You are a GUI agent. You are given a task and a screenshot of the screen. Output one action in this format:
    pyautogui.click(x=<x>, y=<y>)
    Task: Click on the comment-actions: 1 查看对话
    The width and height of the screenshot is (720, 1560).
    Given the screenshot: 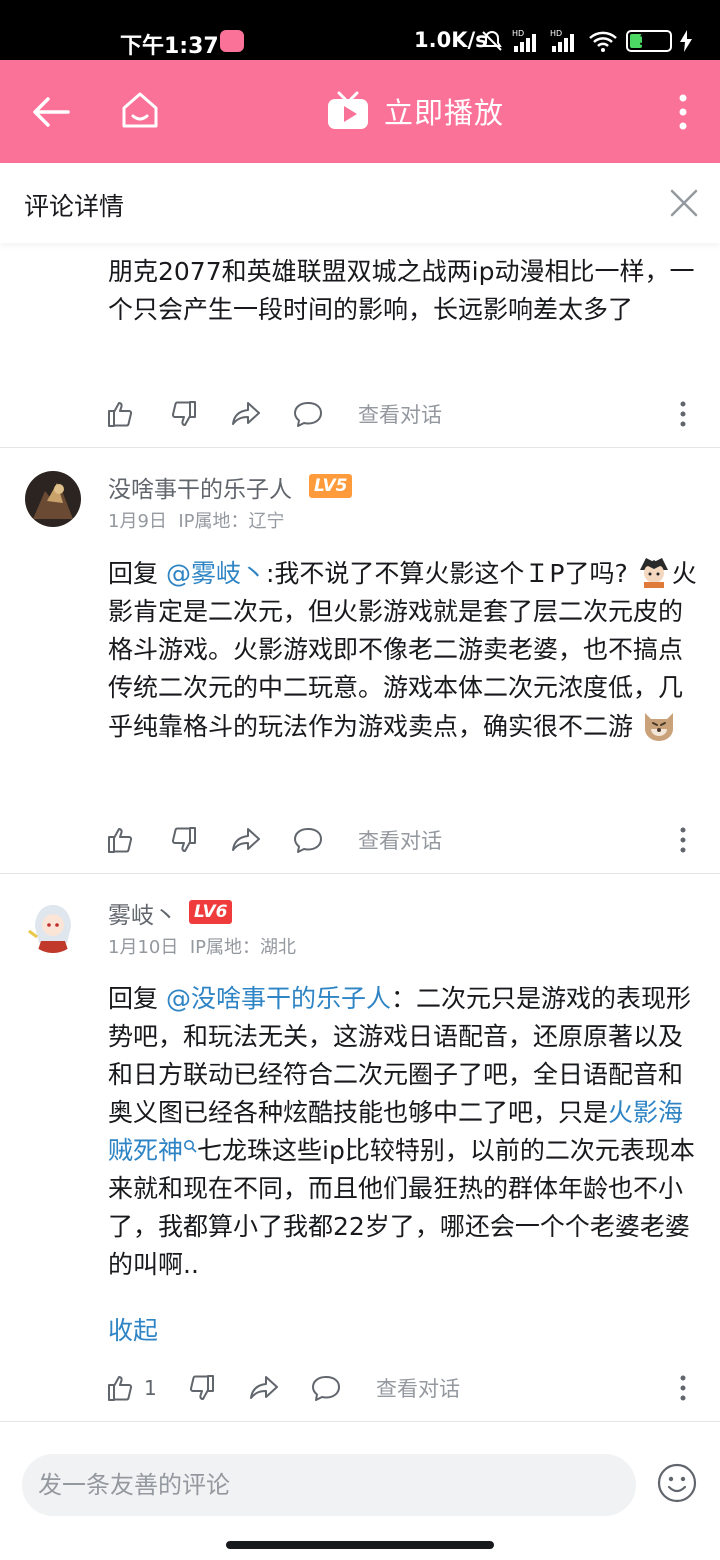 What is the action you would take?
    pyautogui.click(x=406, y=1388)
    